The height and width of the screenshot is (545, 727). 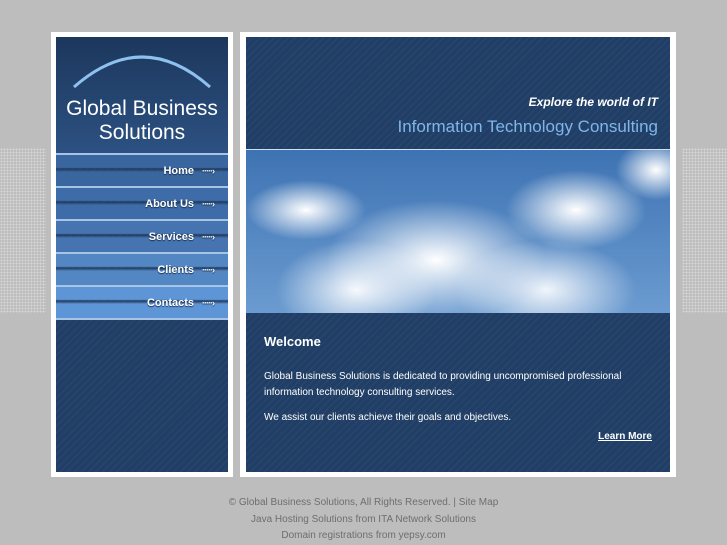 What do you see at coordinates (142, 132) in the screenshot?
I see `logo-line2: Solutions` at bounding box center [142, 132].